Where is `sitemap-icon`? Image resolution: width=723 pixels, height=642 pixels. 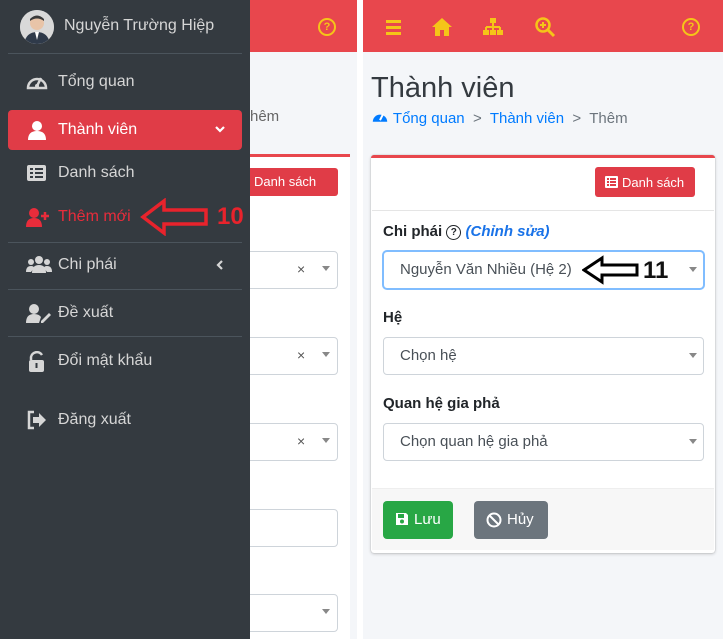 sitemap-icon is located at coordinates (493, 27).